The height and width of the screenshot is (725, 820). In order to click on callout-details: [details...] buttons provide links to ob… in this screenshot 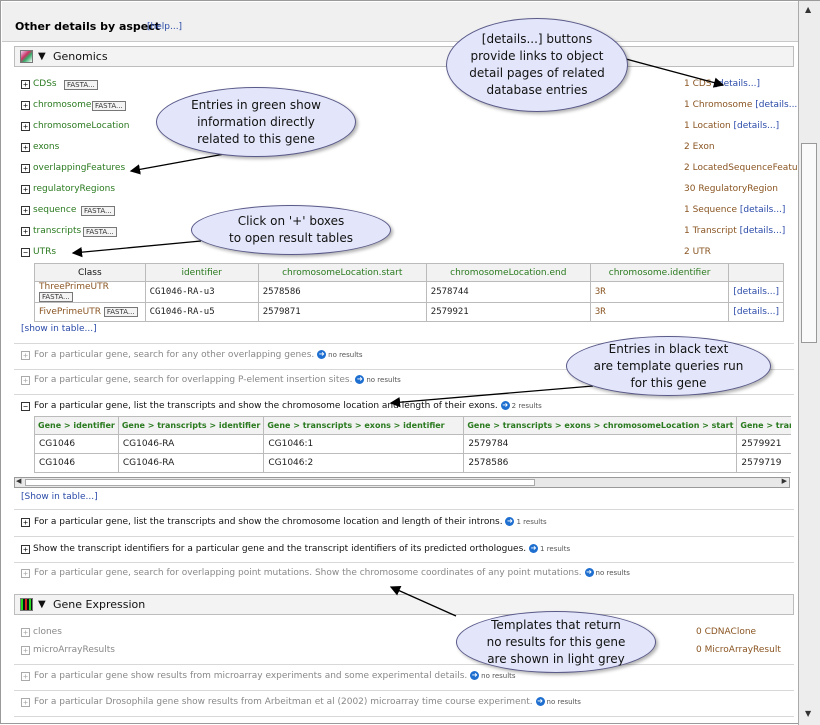, I will do `click(537, 65)`.